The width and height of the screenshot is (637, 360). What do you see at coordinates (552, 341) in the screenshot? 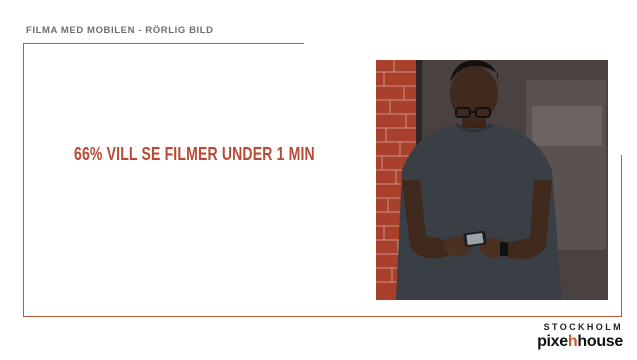
I see `logo-brand-part1: pixe` at bounding box center [552, 341].